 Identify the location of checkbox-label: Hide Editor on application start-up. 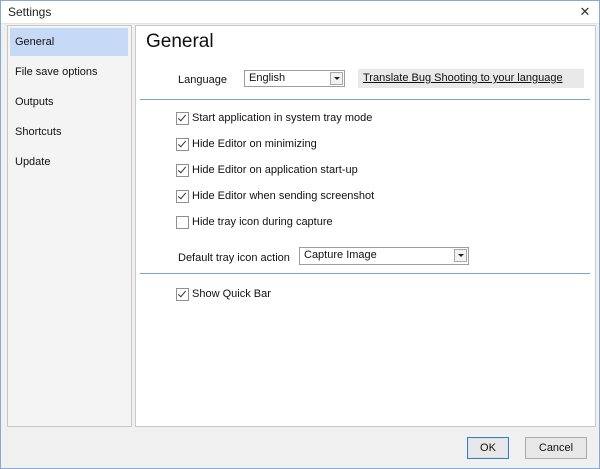
(275, 170).